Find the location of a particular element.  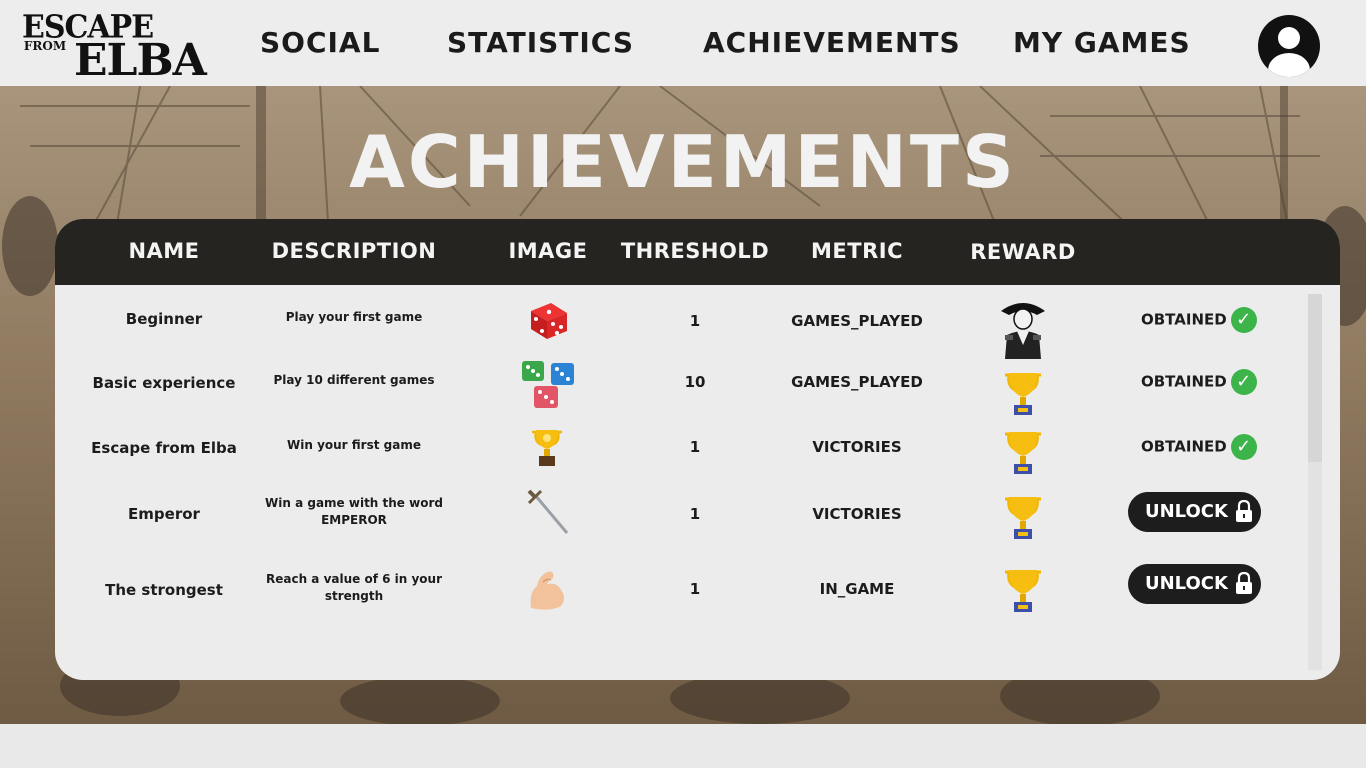

achievement-metric: IN_GAME is located at coordinates (857, 589).